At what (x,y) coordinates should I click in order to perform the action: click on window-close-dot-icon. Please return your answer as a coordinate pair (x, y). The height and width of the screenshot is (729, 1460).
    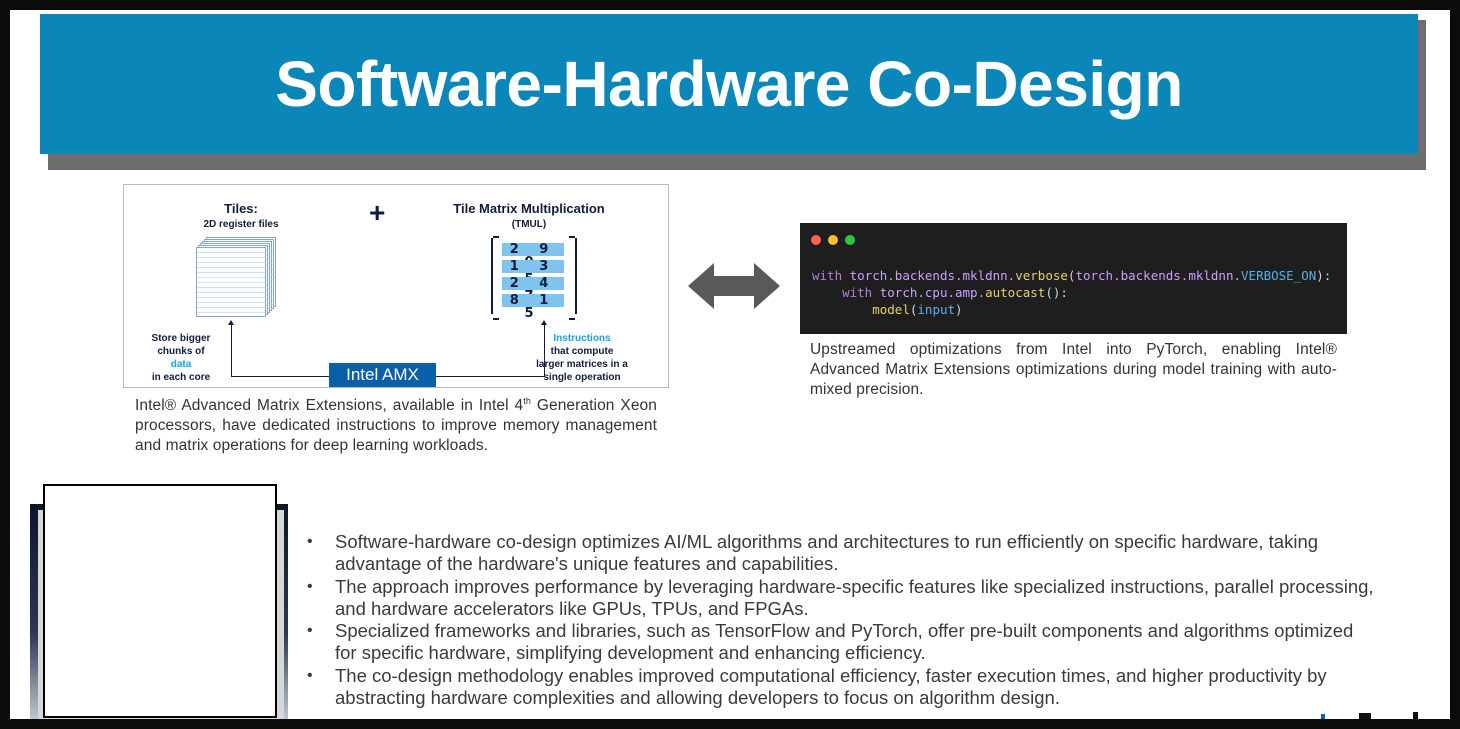
    Looking at the image, I should click on (816, 240).